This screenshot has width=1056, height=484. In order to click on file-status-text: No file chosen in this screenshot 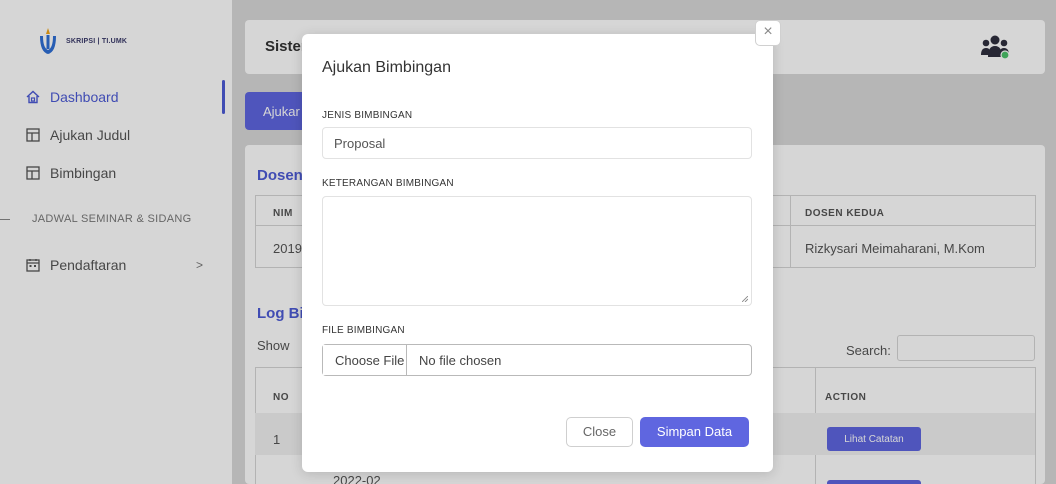, I will do `click(460, 360)`.